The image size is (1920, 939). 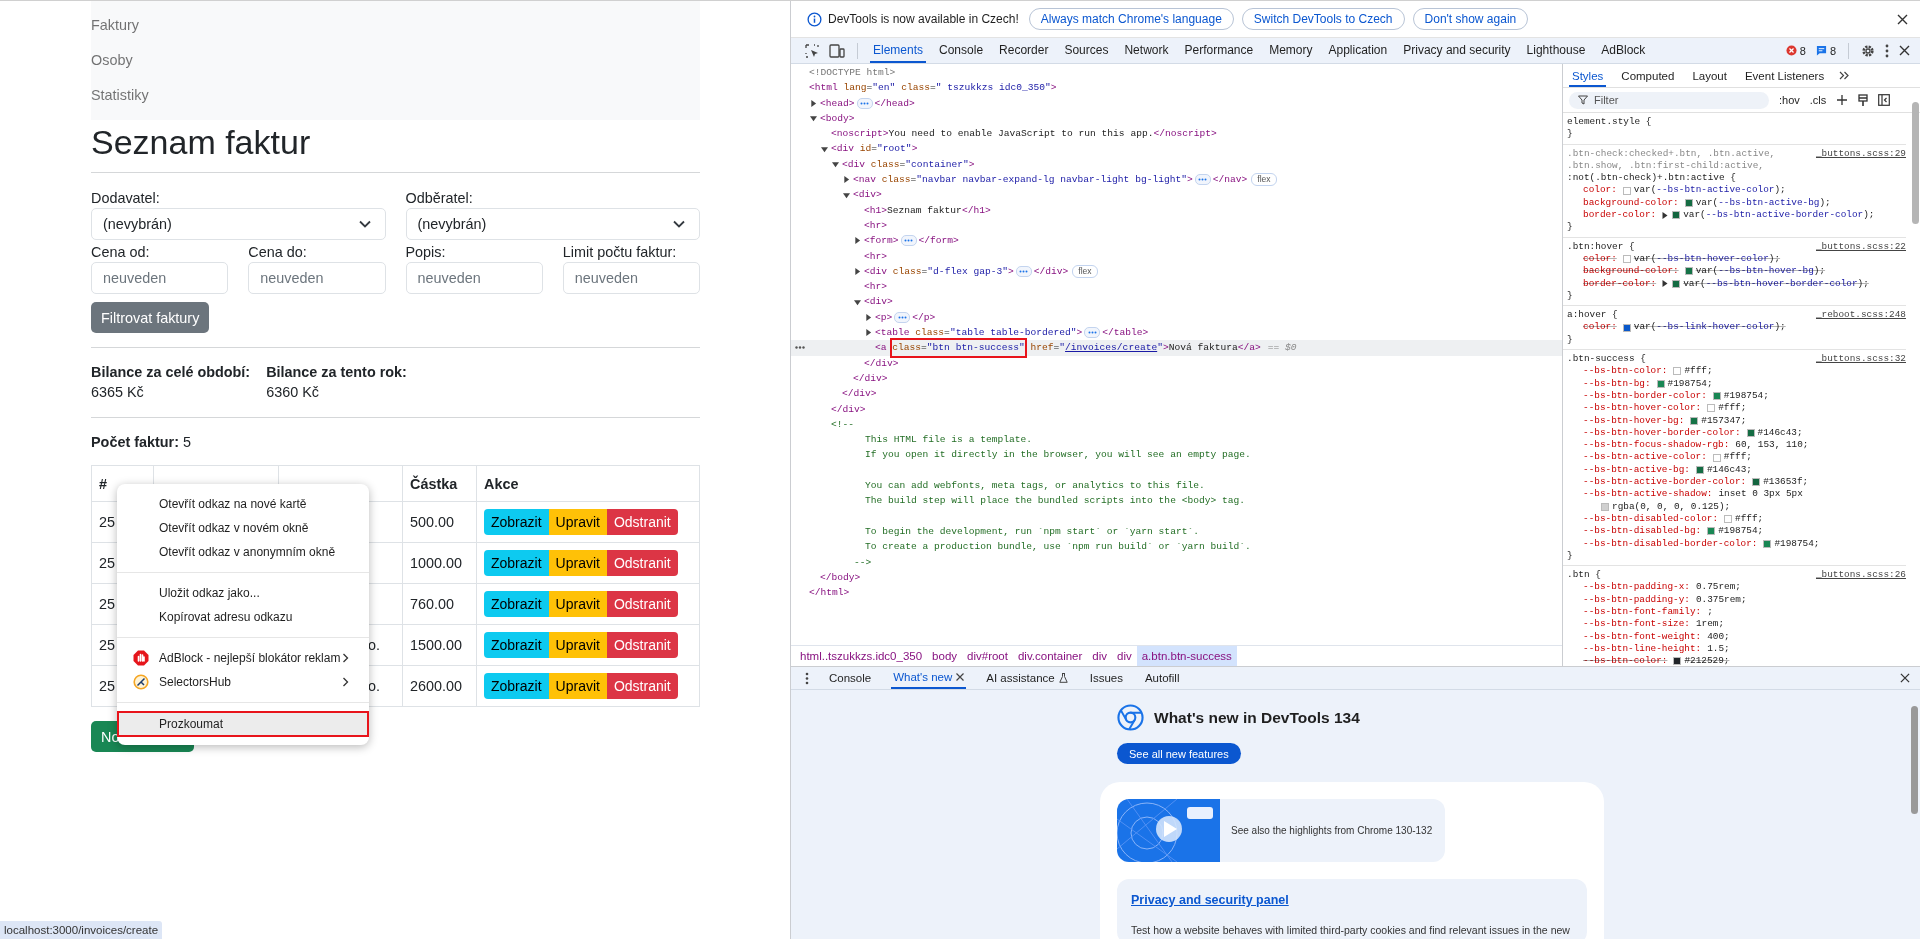 What do you see at coordinates (1861, 315) in the screenshot?
I see `source-link: _reboot.scss:248` at bounding box center [1861, 315].